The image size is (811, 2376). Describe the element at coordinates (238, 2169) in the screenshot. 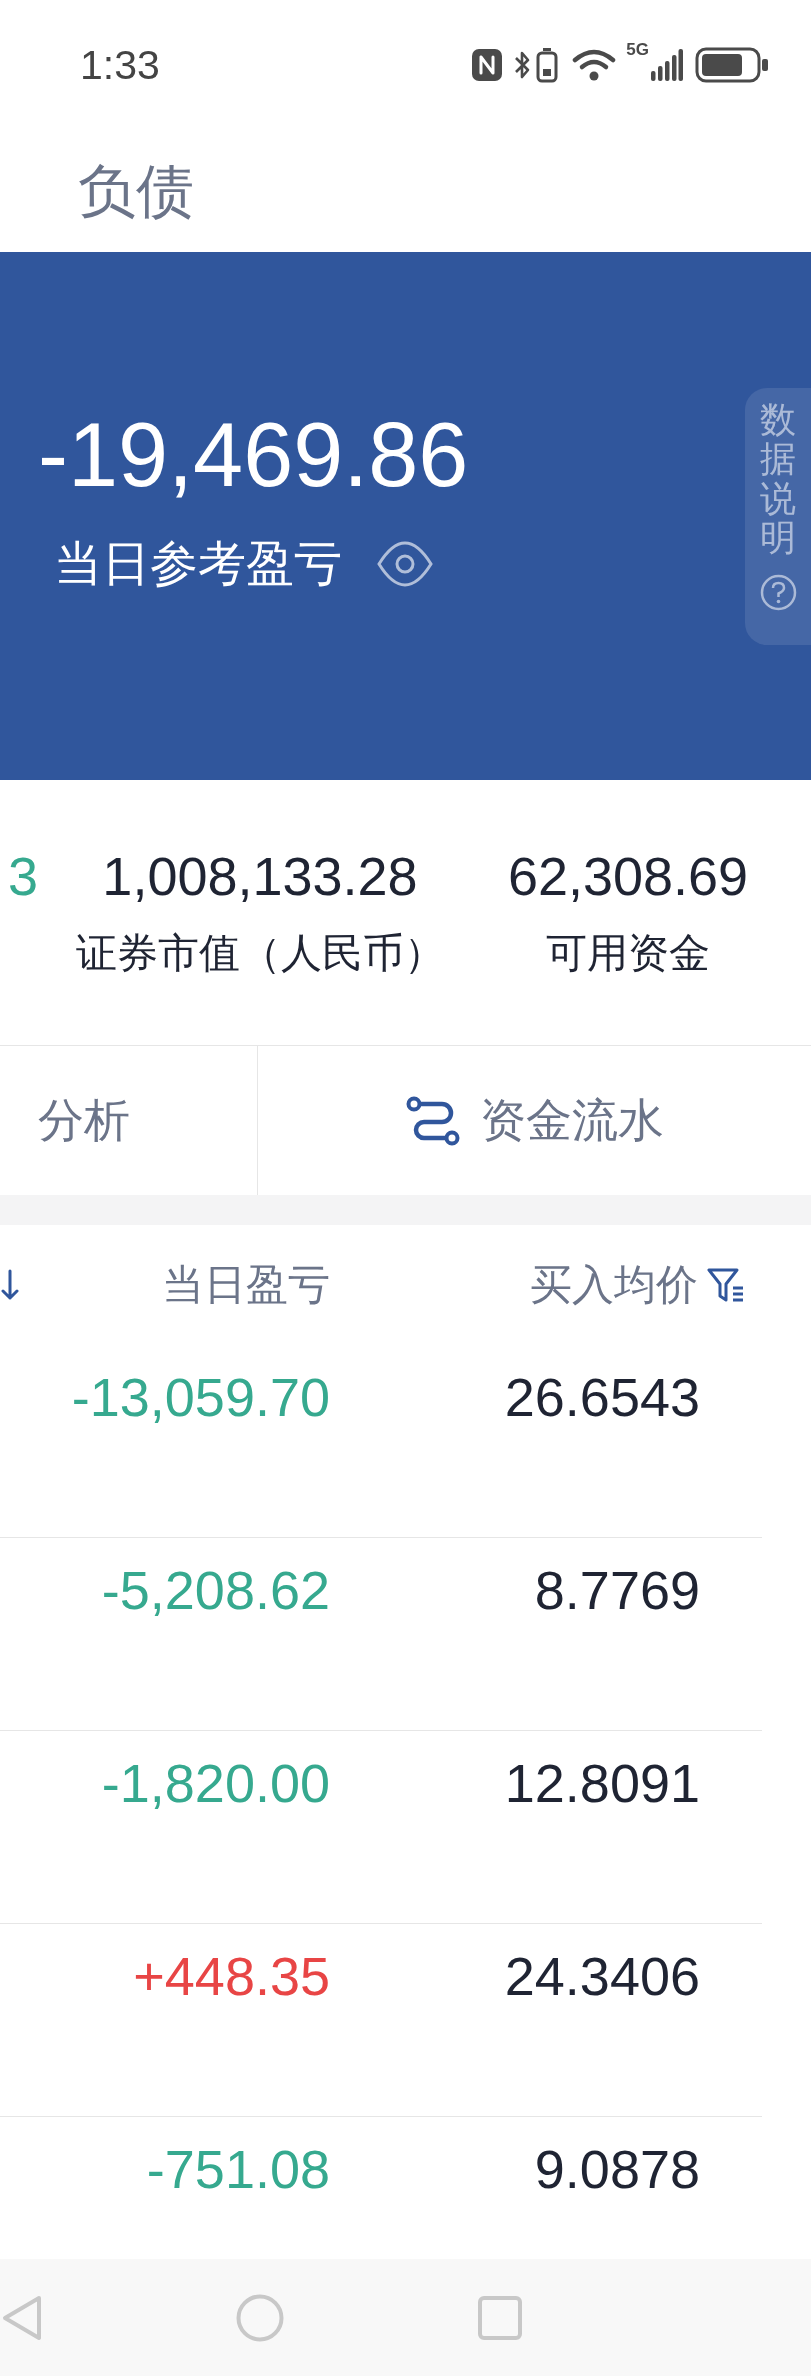

I see `table-cell-text: -751.08` at that location.